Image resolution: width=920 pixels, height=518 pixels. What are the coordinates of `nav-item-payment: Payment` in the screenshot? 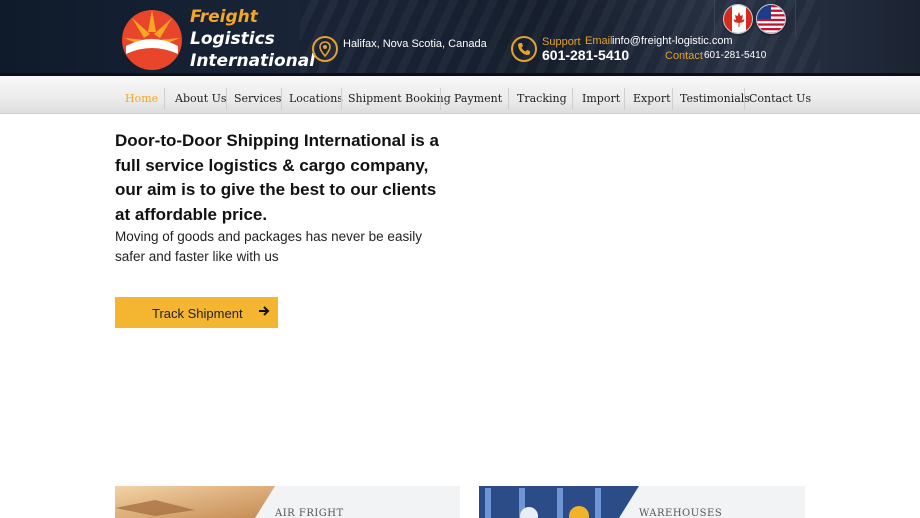 It's located at (478, 98).